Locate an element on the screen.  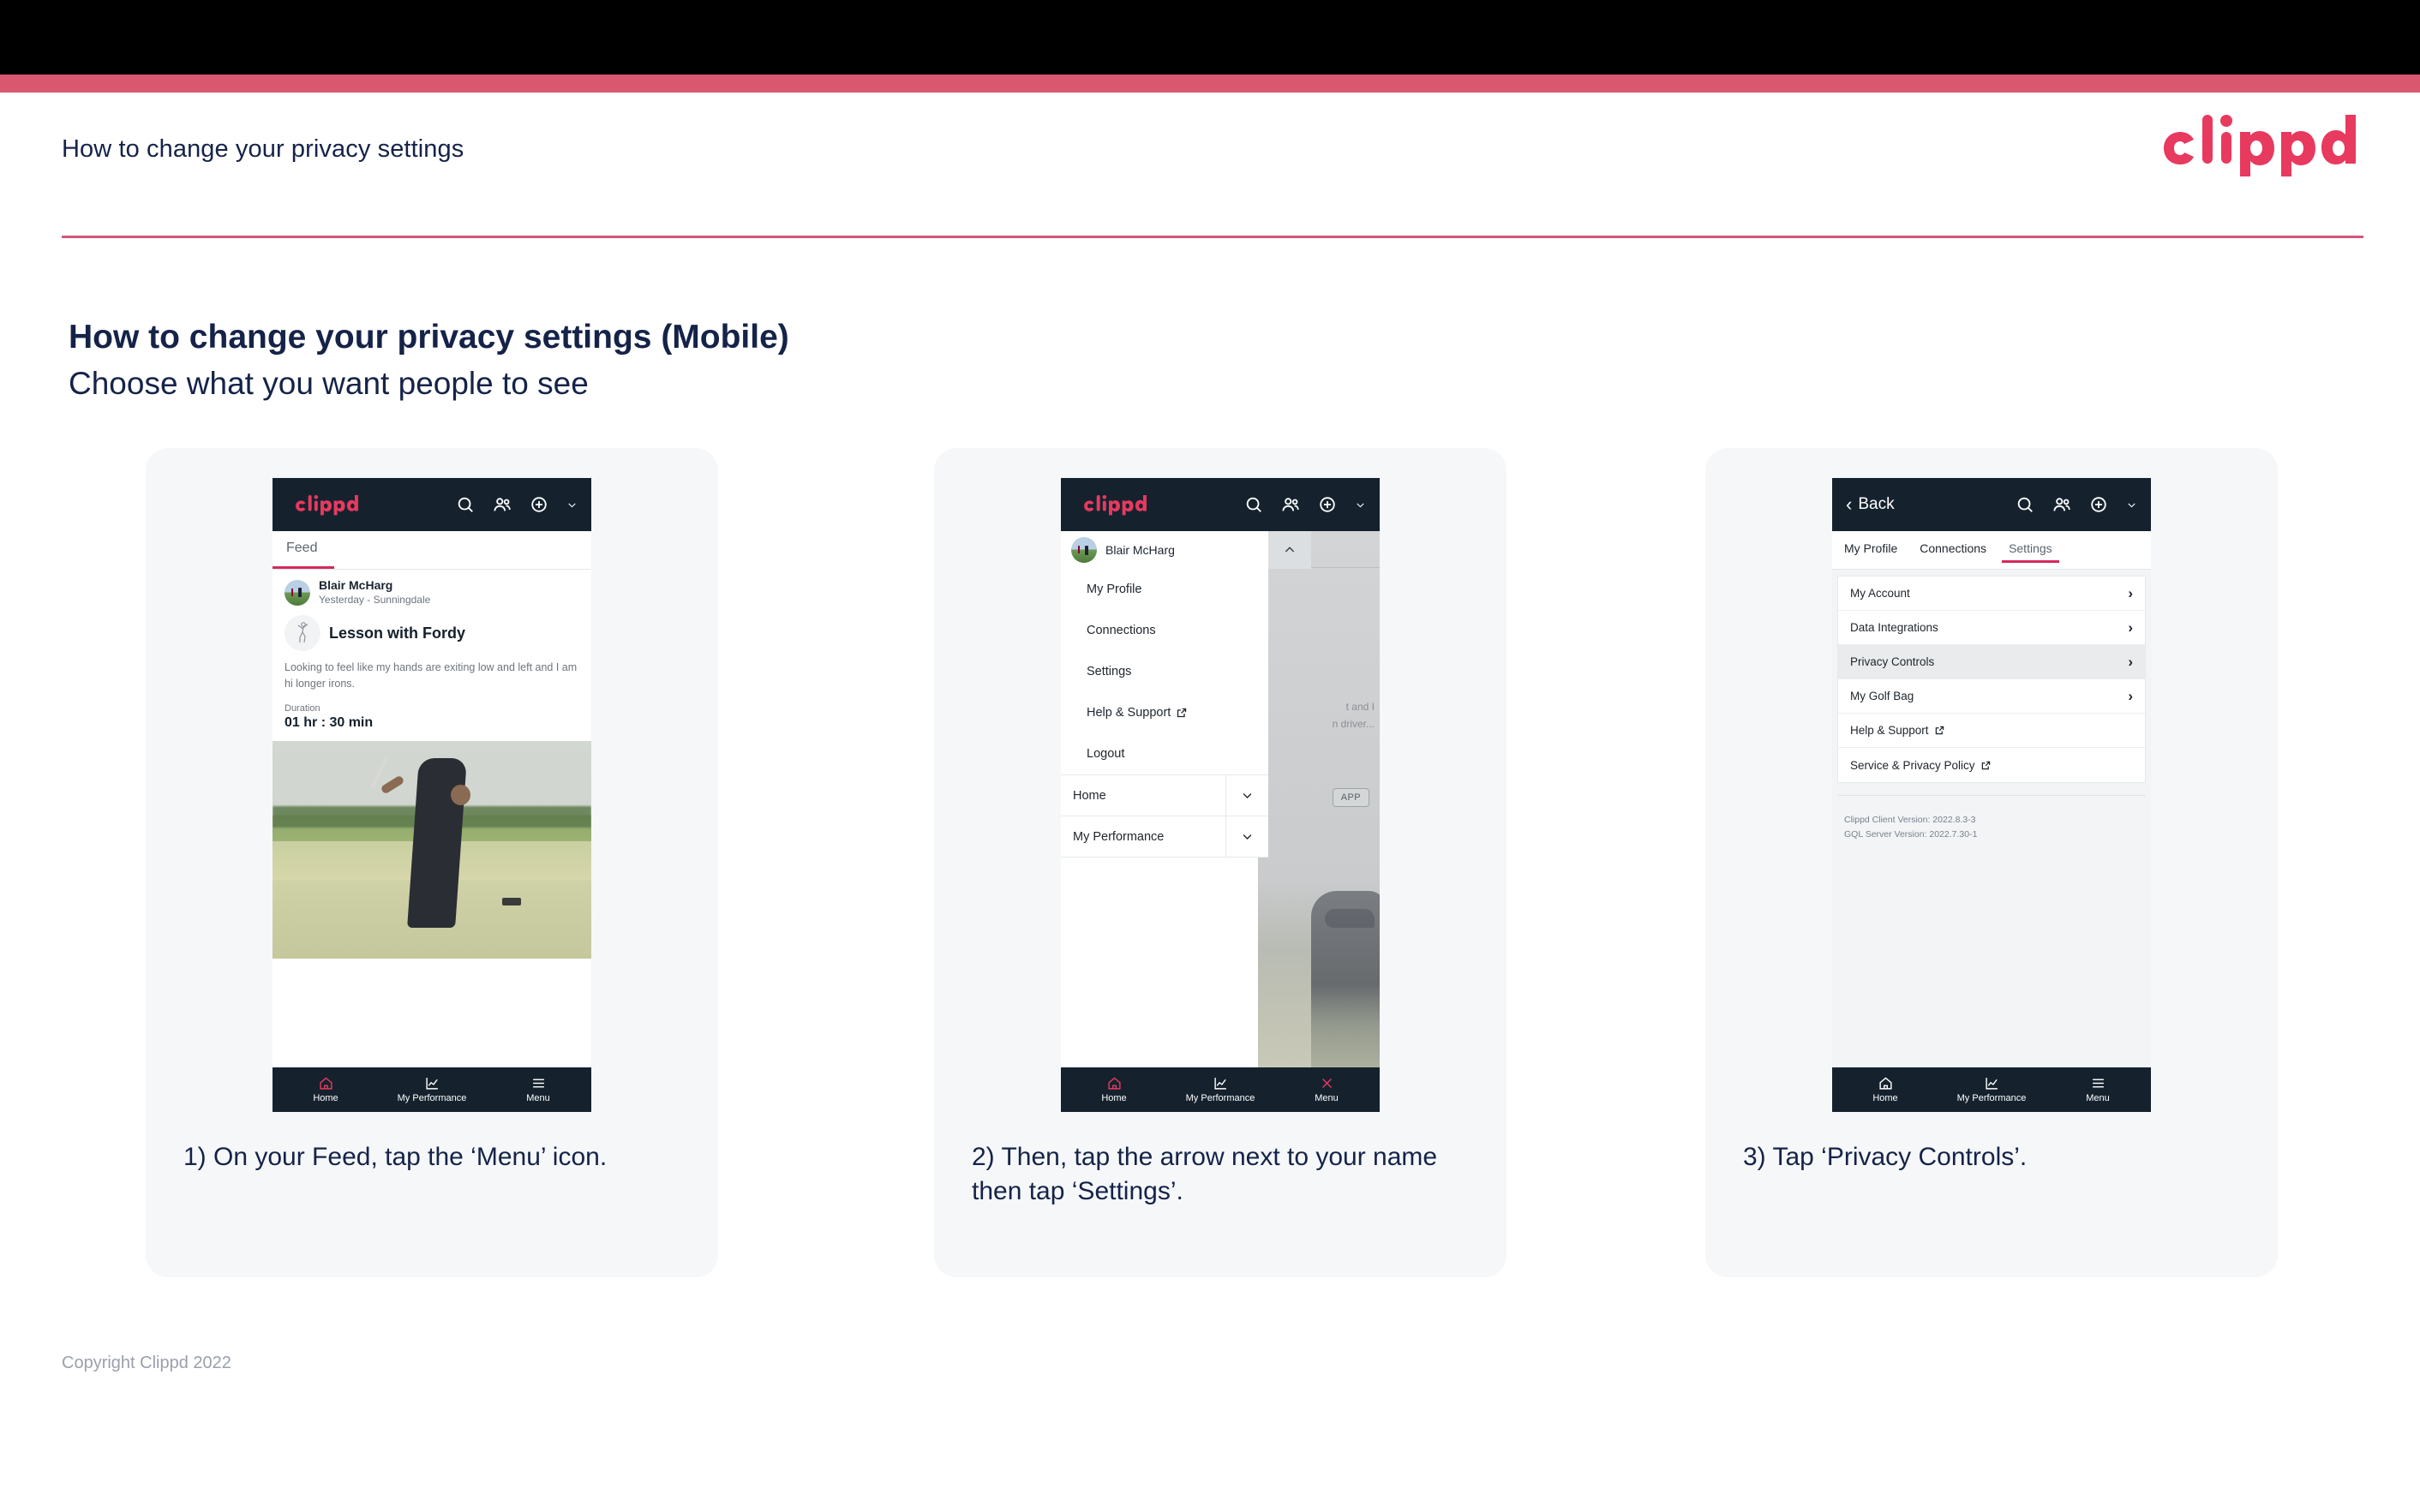
app-bar is located at coordinates (432, 504).